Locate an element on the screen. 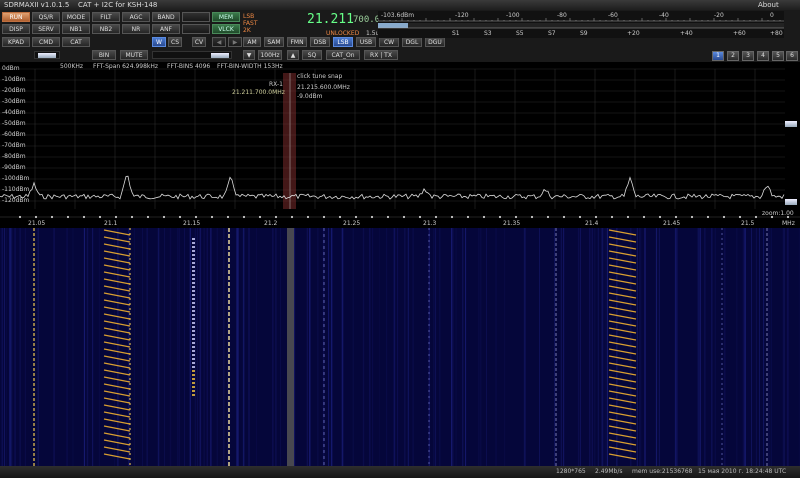  step-100hz-button: 100Hz is located at coordinates (270, 55).